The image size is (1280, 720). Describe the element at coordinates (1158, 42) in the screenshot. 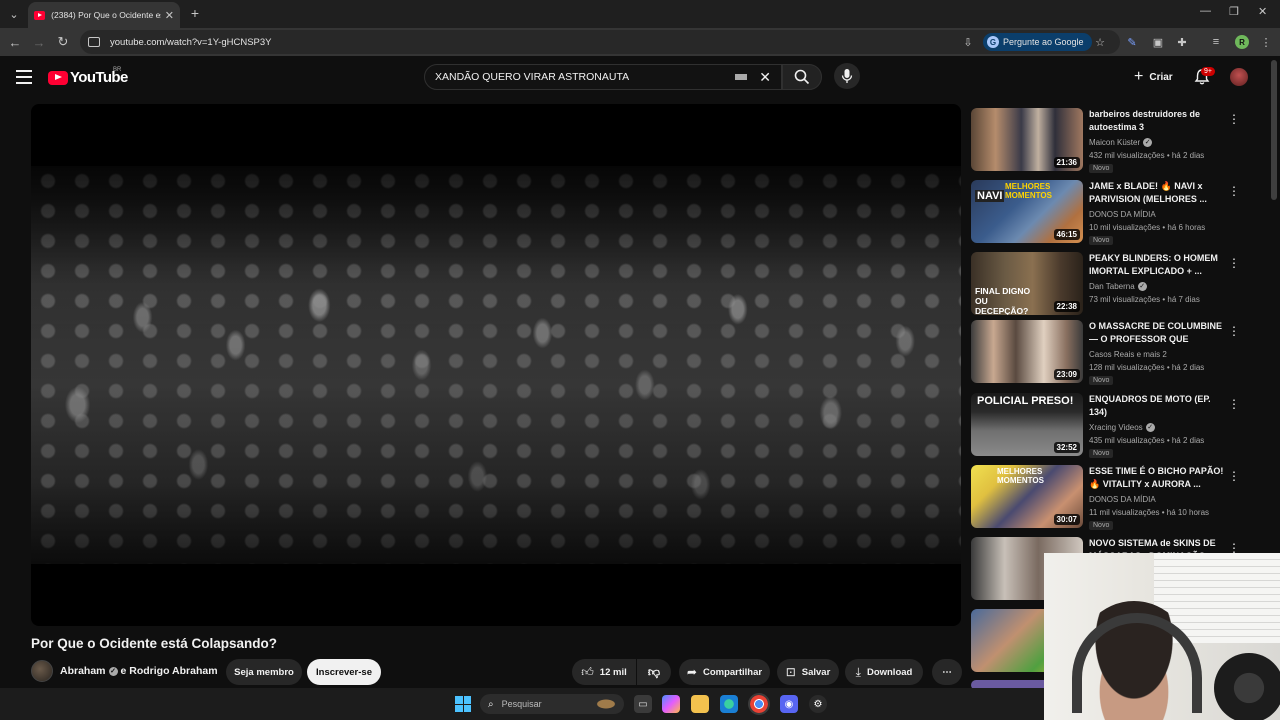

I see `extension-icon: ▣` at that location.